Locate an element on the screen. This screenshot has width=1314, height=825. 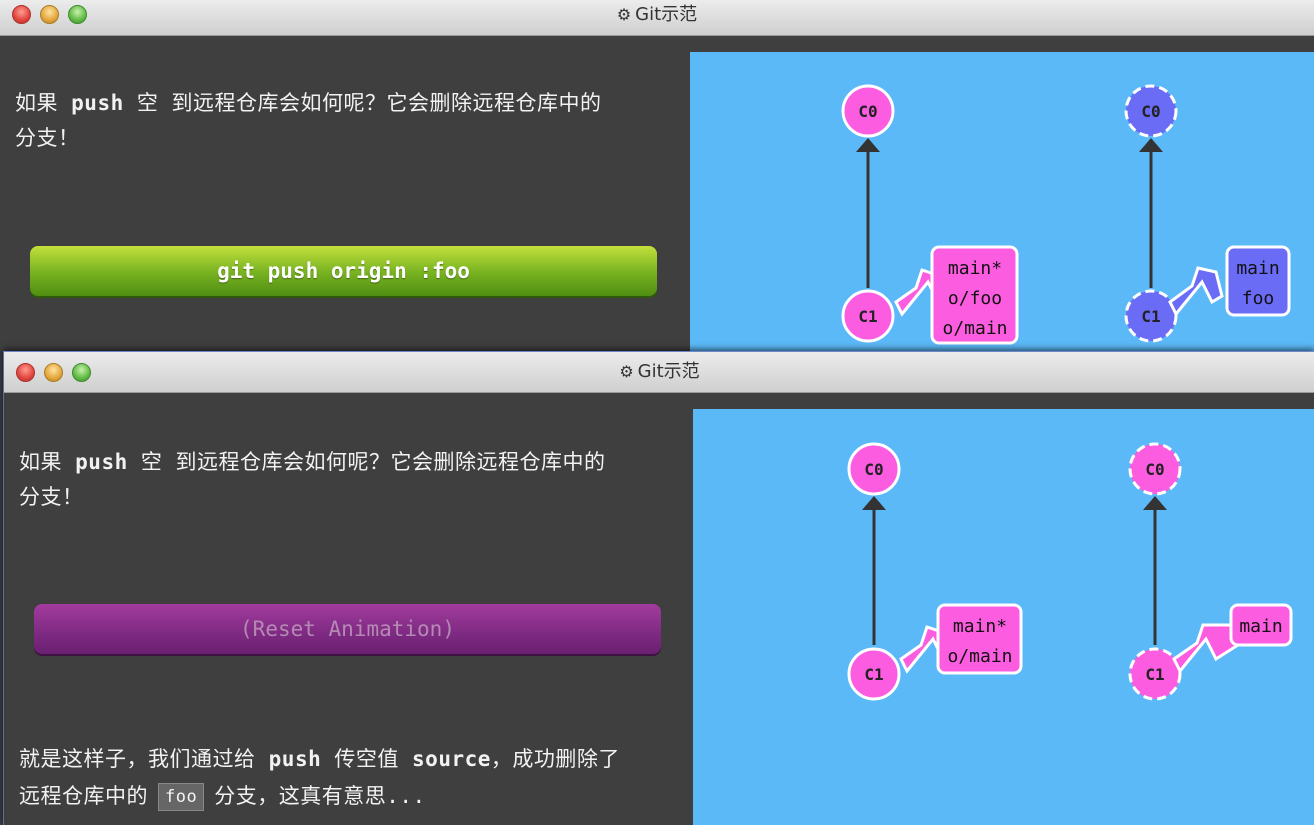
commit-graph: C0 C1 main* o/main C0 C1 main is located at coordinates (1070, 571).